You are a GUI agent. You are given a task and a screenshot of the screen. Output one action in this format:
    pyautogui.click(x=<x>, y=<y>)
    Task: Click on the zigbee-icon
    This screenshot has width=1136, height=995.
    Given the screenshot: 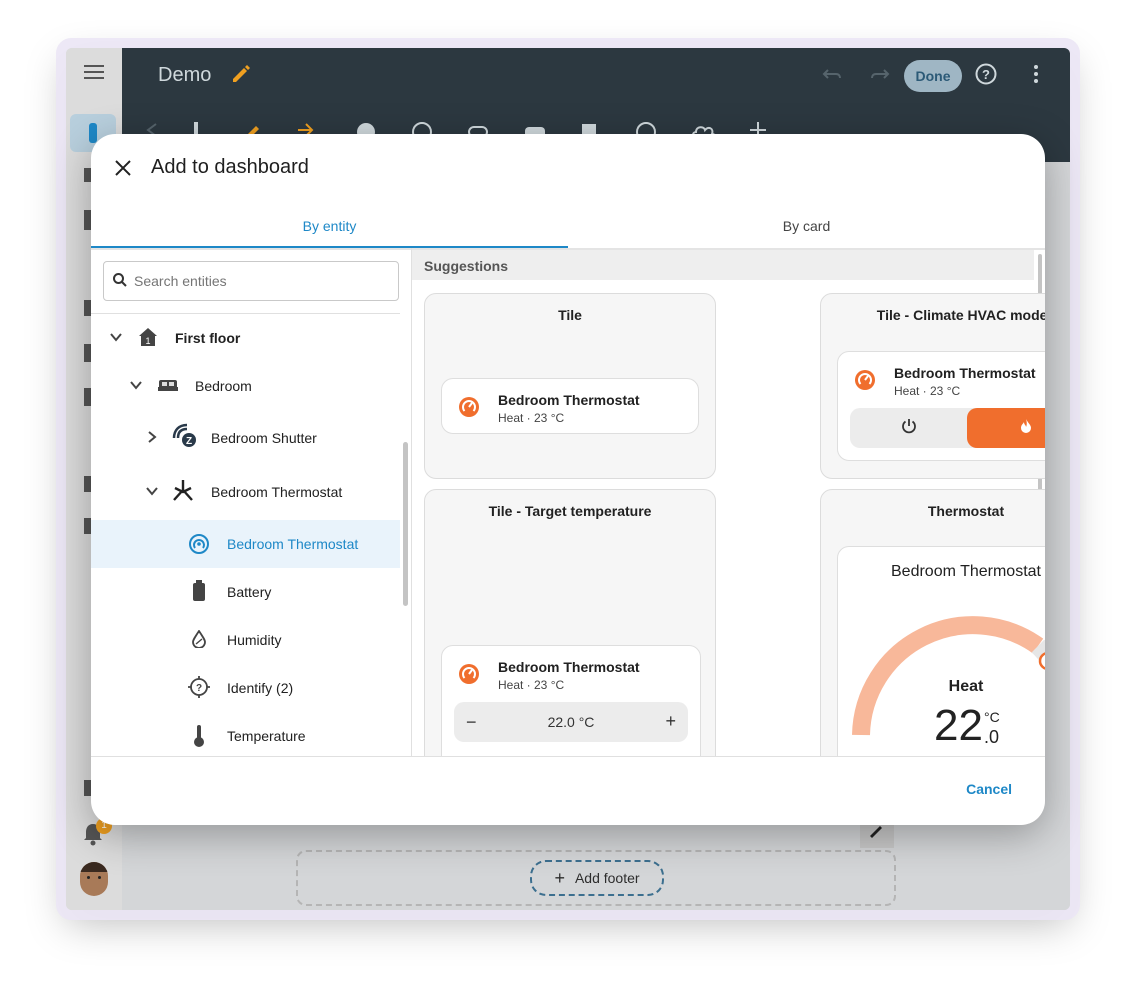 What is the action you would take?
    pyautogui.click(x=183, y=493)
    